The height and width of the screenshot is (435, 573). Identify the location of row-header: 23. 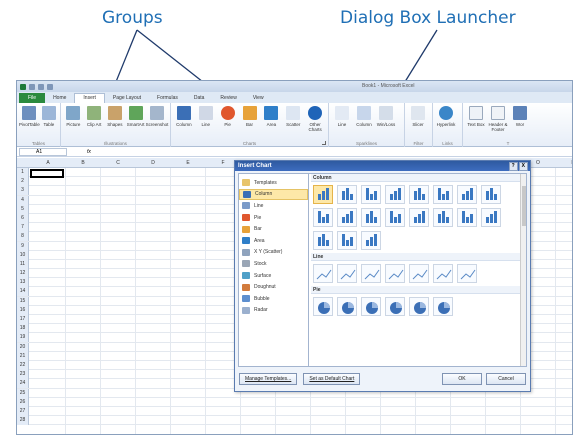
(23, 375).